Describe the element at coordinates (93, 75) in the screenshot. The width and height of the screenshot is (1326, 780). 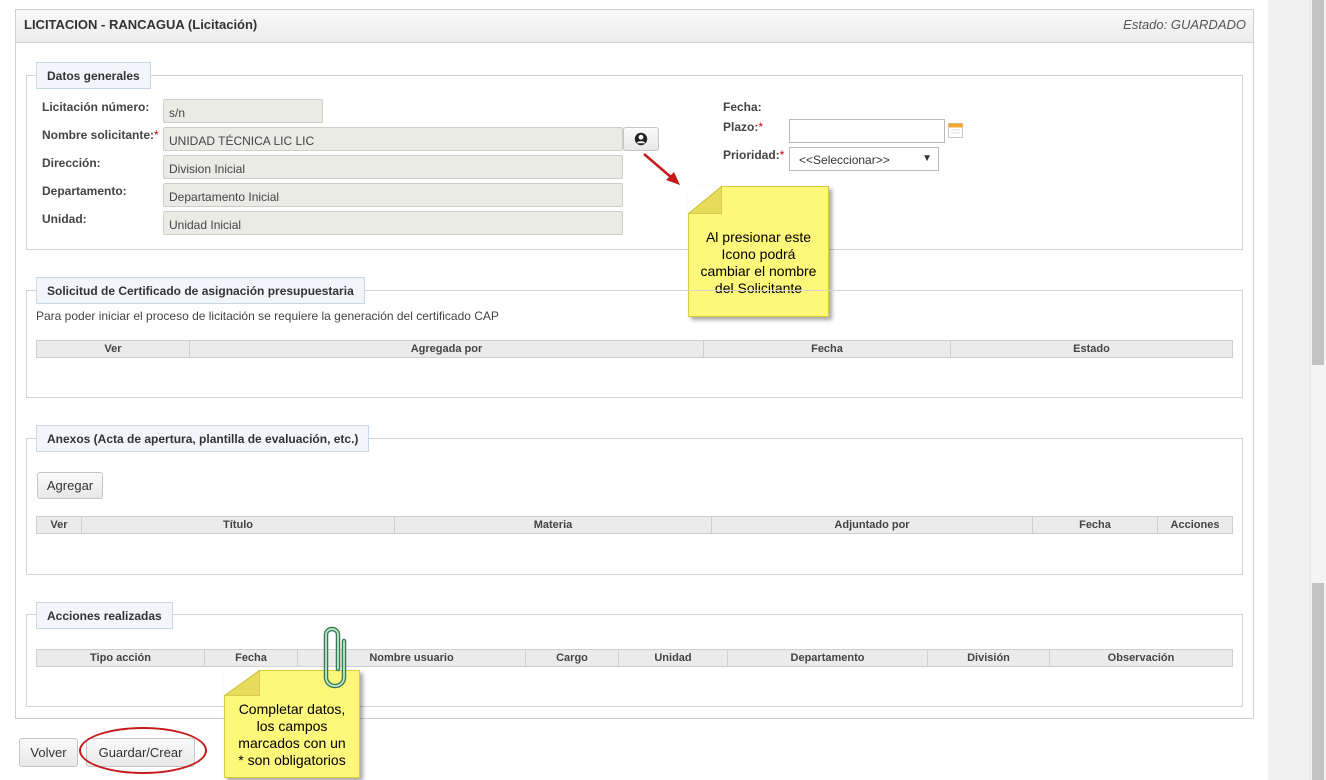
I see `datos-generales-legend: Datos generales` at that location.